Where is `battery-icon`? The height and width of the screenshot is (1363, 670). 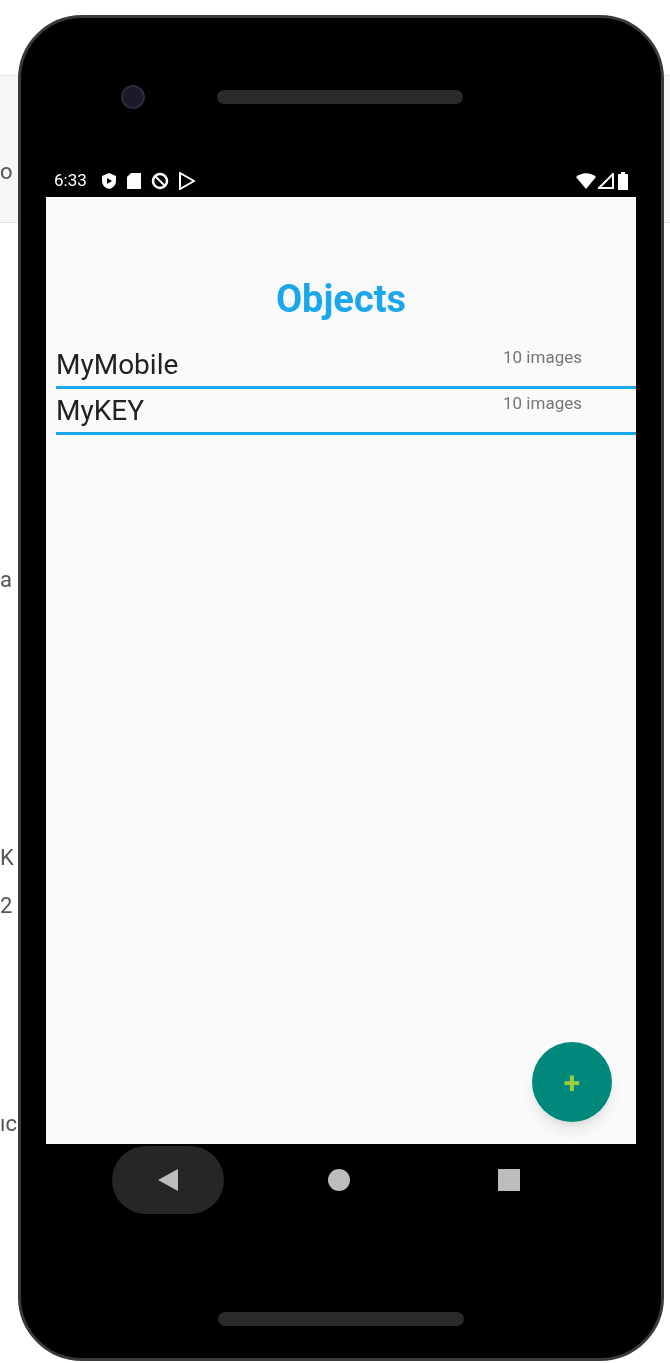
battery-icon is located at coordinates (623, 181).